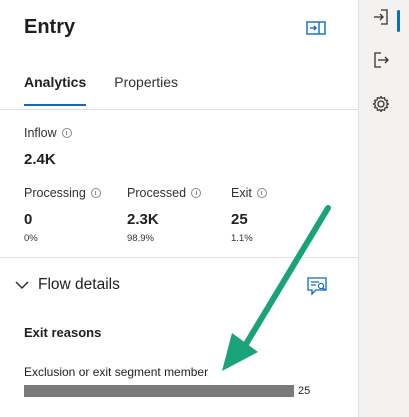  I want to click on processed-label: Processed, so click(164, 193).